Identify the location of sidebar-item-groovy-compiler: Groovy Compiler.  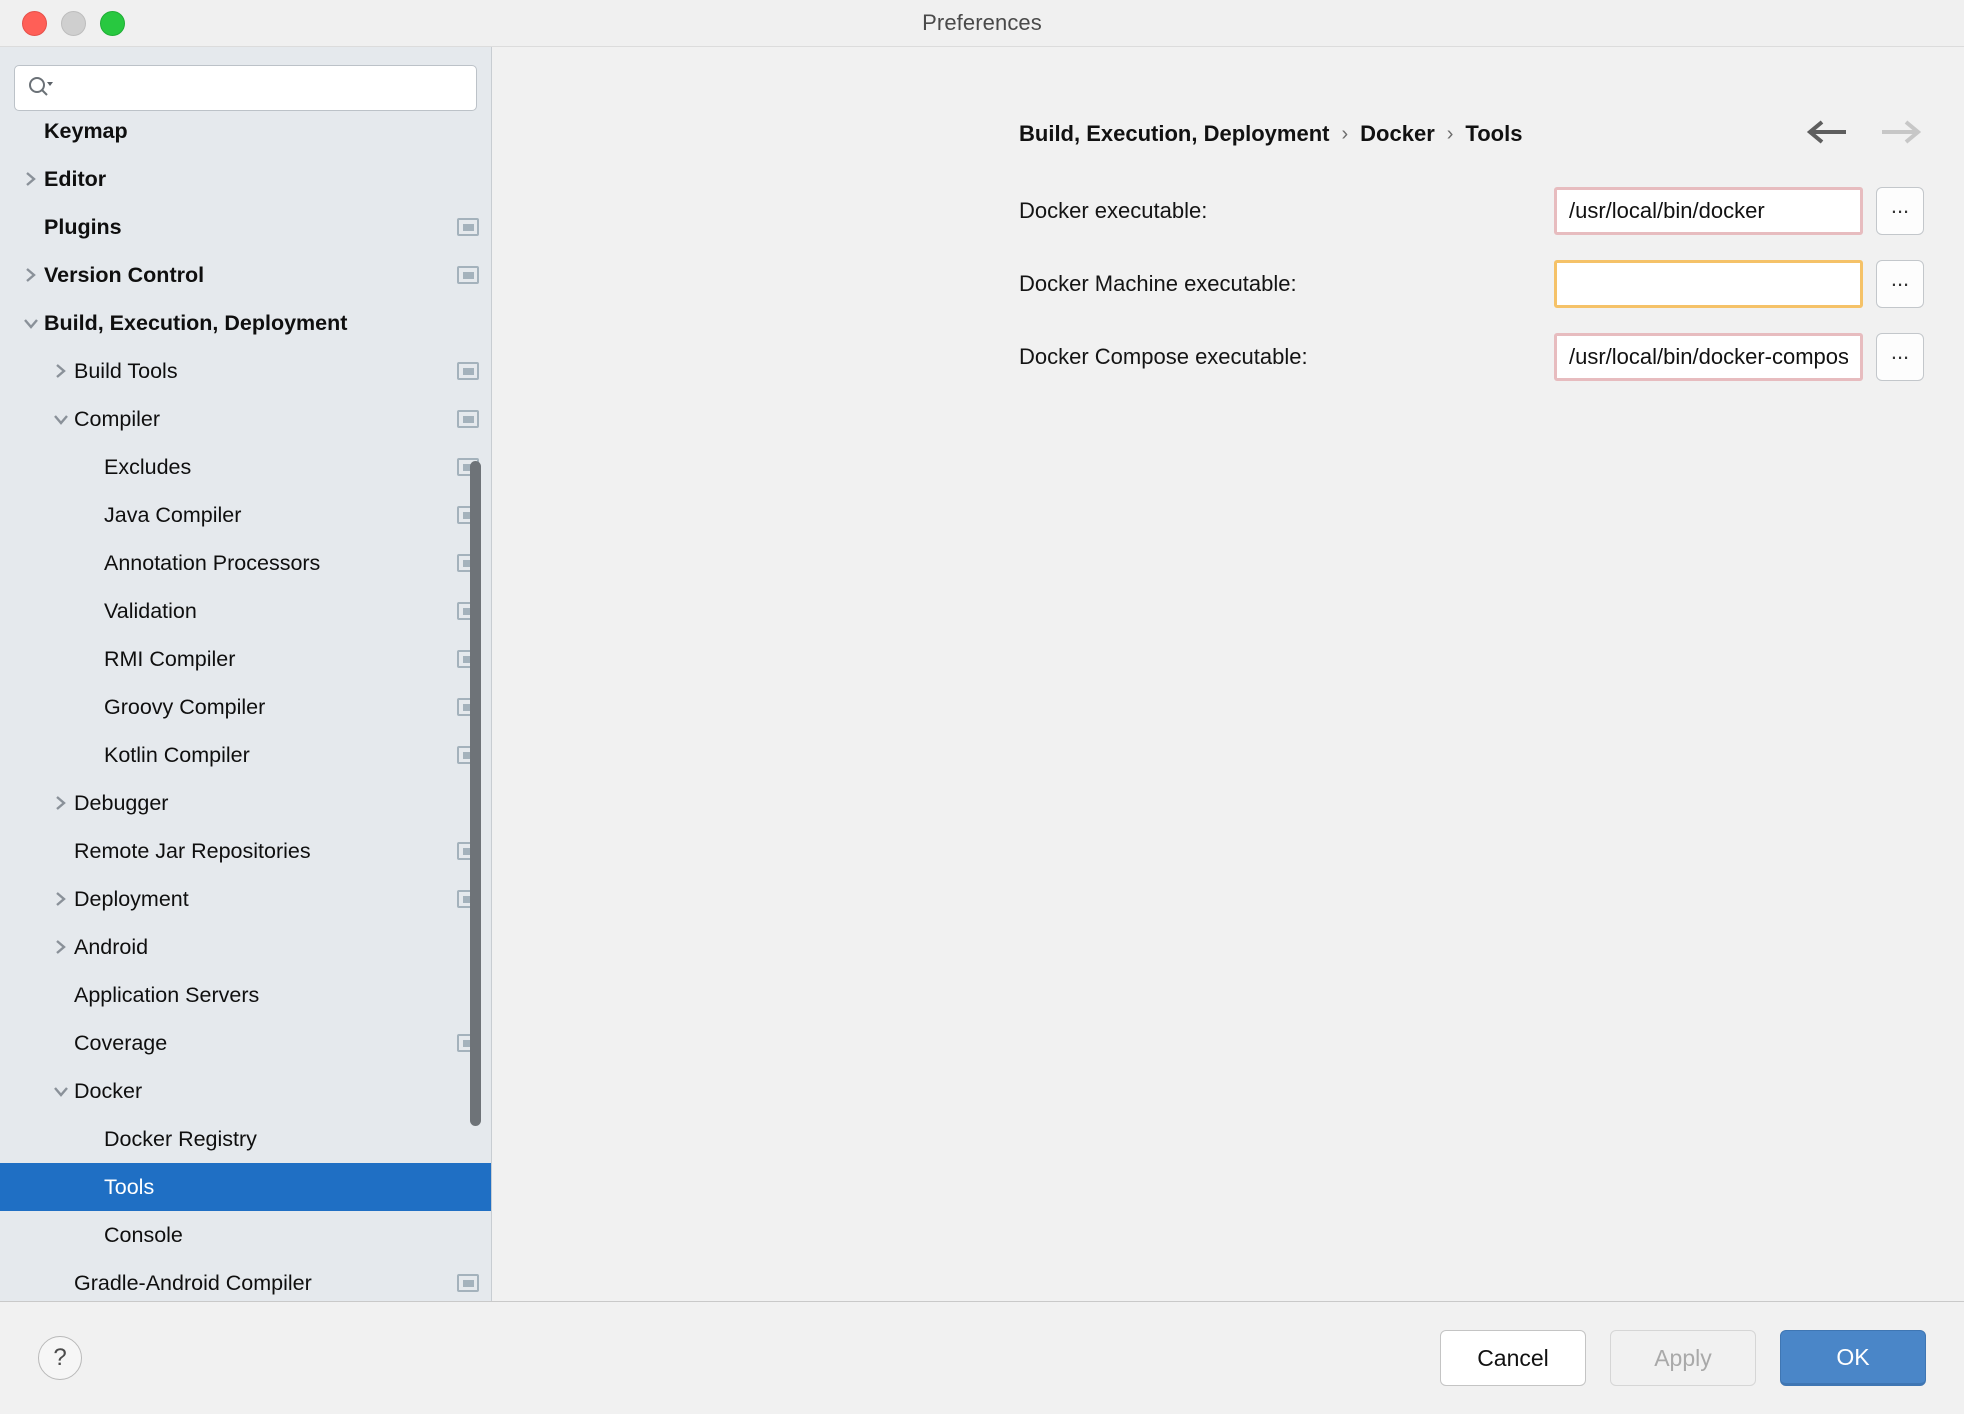
(245, 707).